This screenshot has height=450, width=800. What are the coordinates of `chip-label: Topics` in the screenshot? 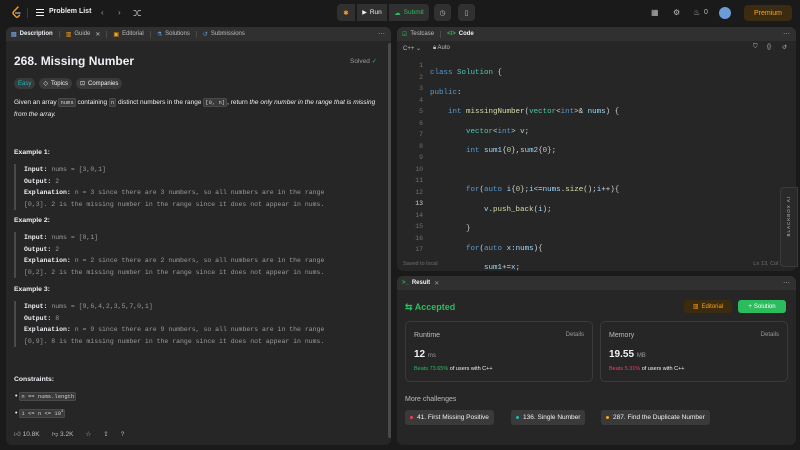 It's located at (59, 83).